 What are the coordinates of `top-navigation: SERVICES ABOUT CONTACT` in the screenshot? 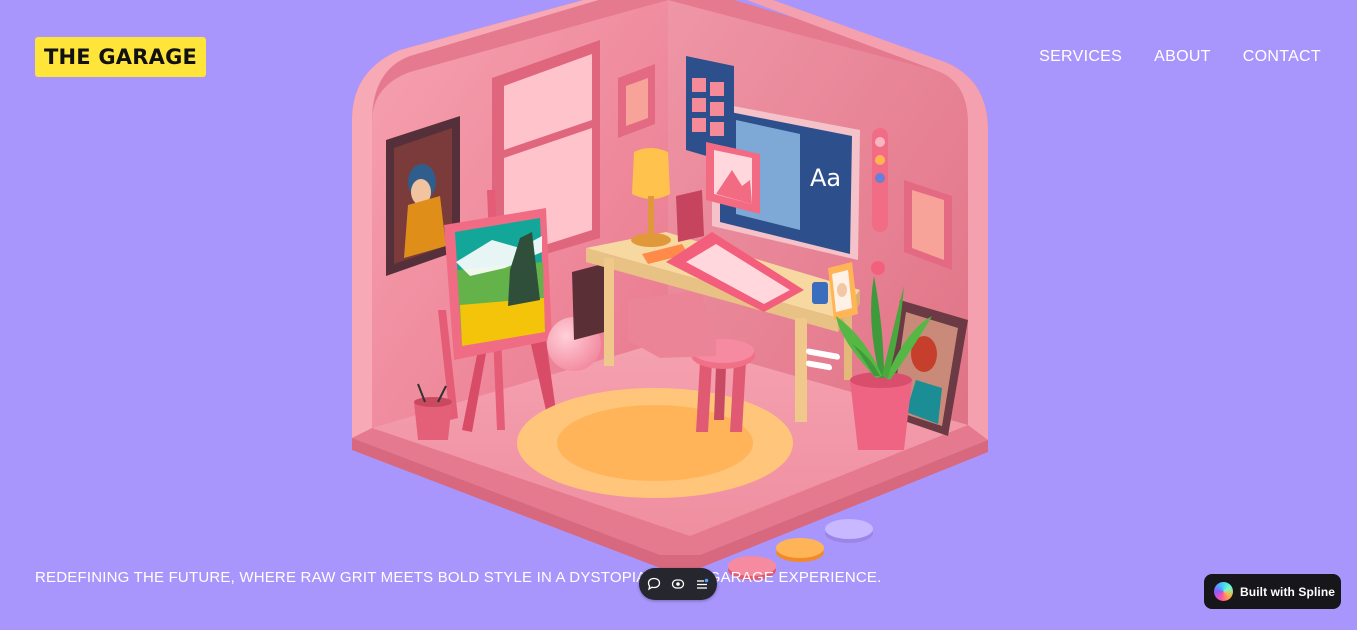 It's located at (1180, 57).